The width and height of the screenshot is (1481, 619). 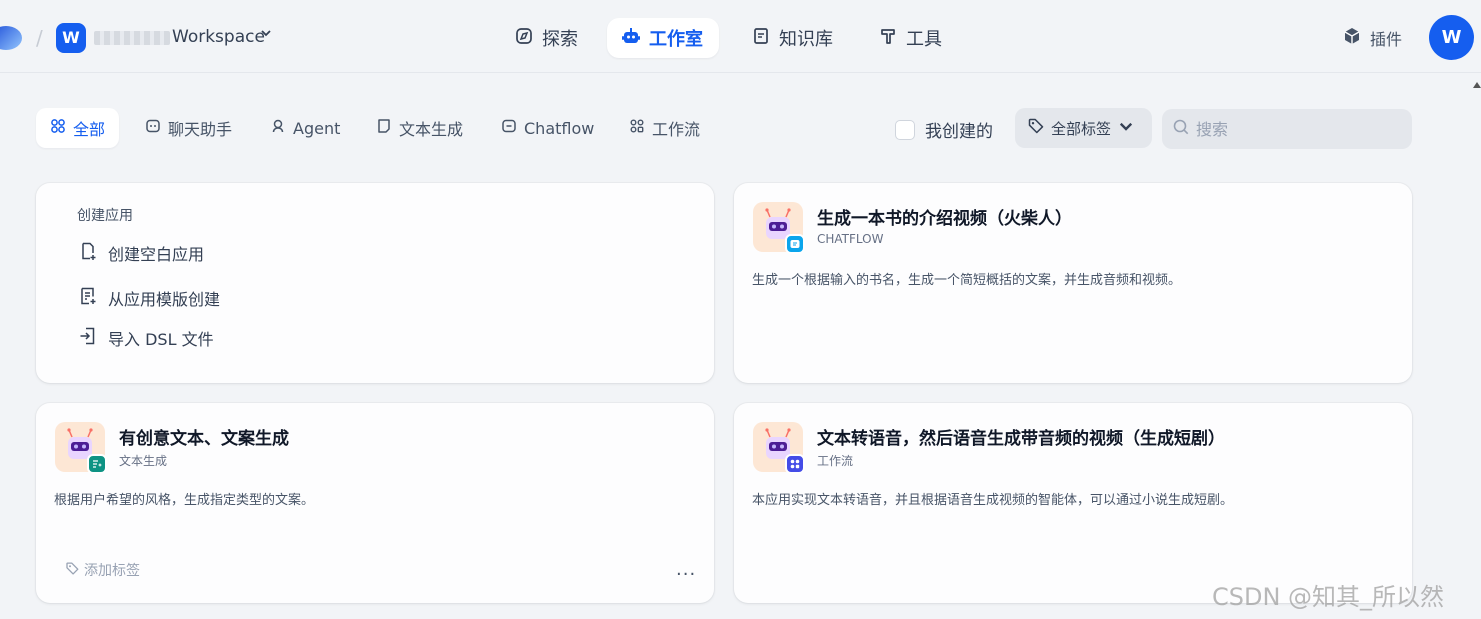 What do you see at coordinates (88, 298) in the screenshot?
I see `template-icon` at bounding box center [88, 298].